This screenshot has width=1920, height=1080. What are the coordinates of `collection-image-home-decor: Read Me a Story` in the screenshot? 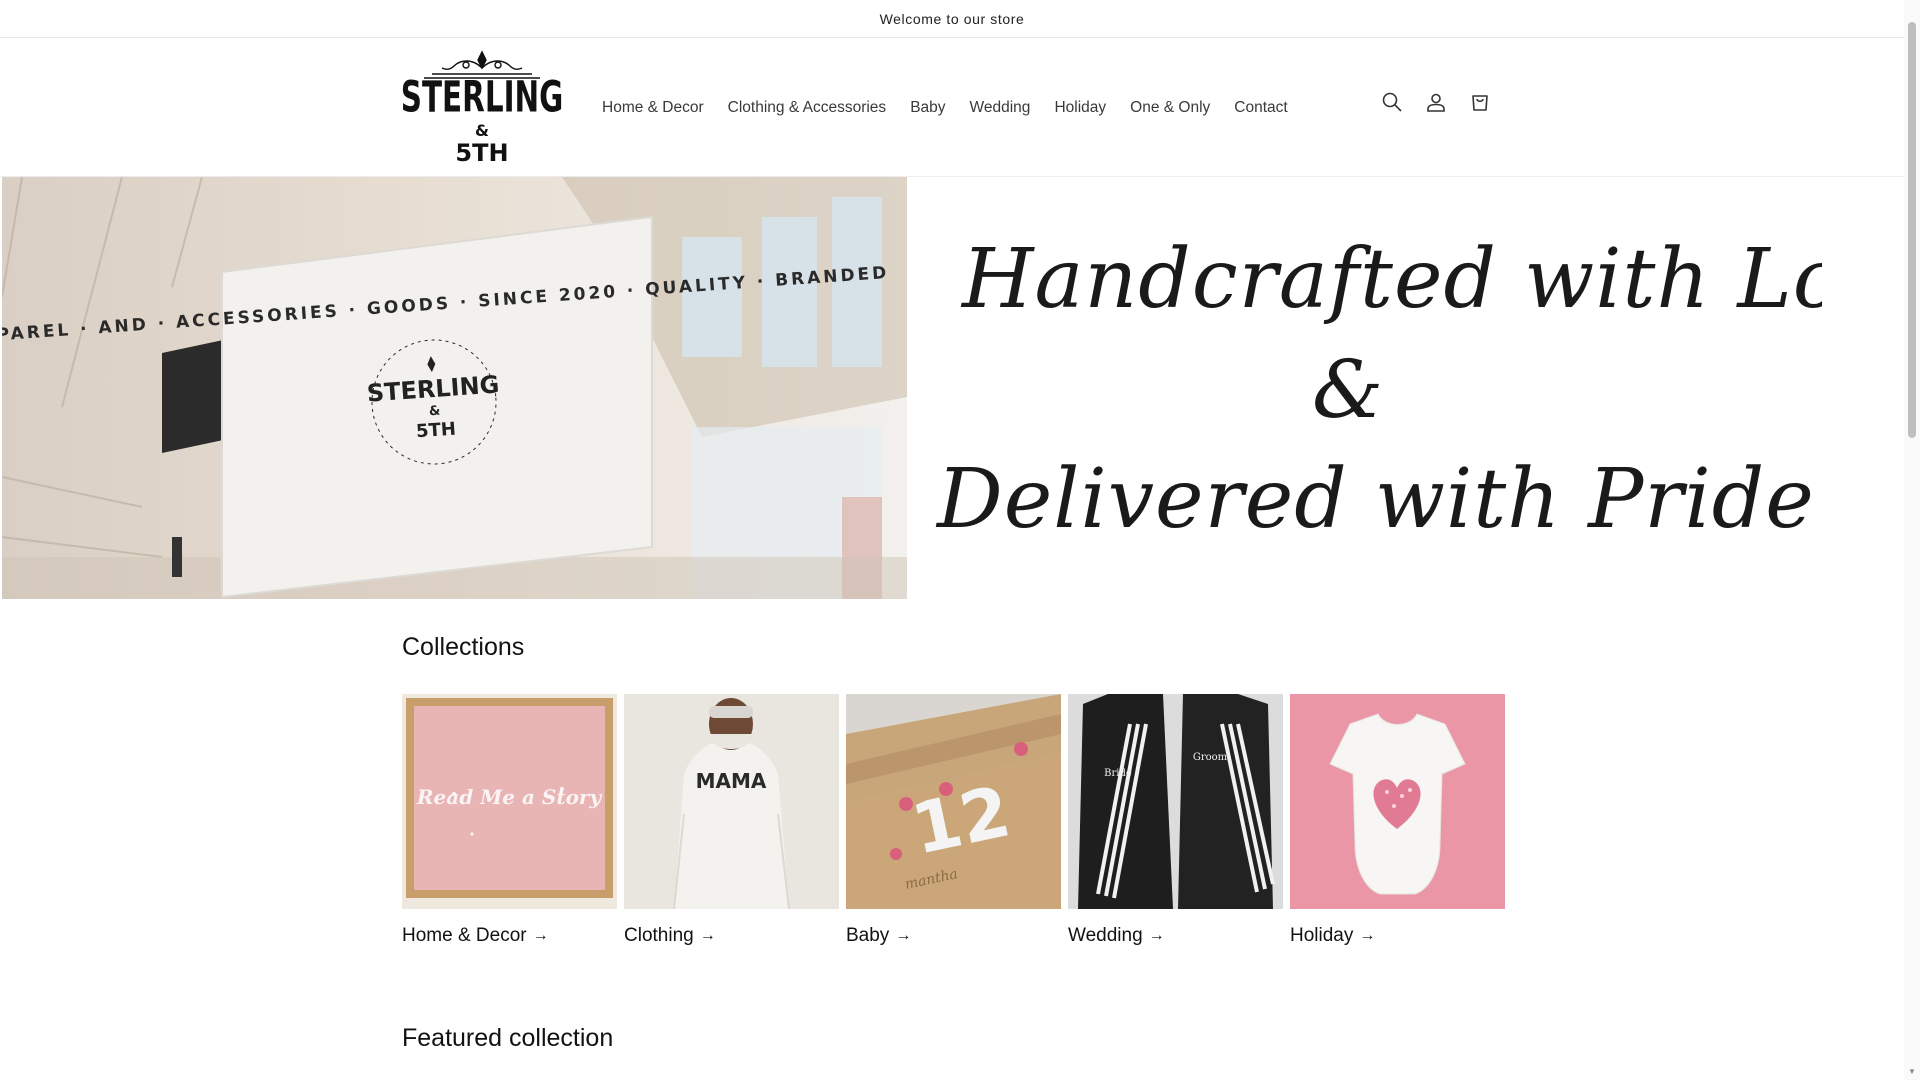 It's located at (509, 801).